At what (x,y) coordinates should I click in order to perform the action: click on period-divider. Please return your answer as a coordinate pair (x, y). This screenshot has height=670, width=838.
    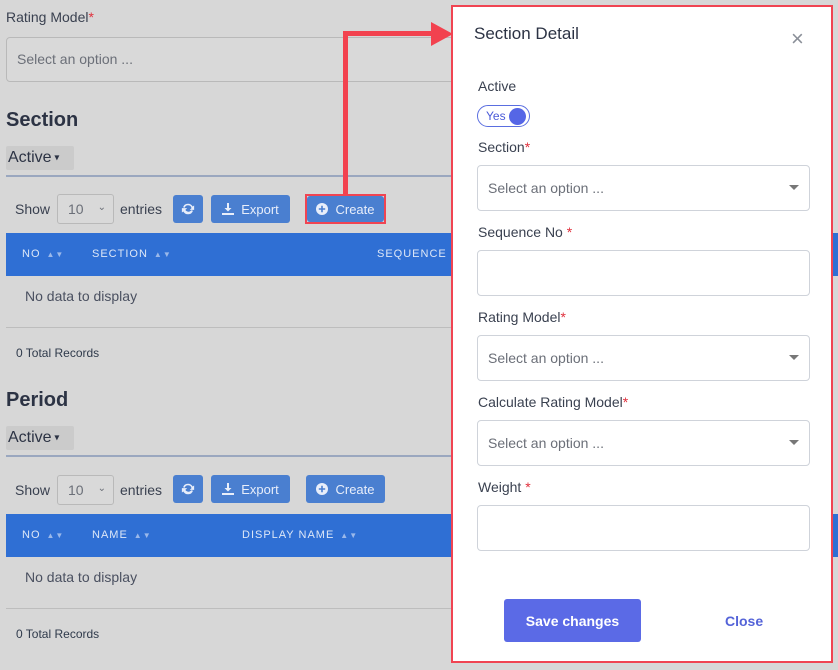
    Looking at the image, I should click on (229, 456).